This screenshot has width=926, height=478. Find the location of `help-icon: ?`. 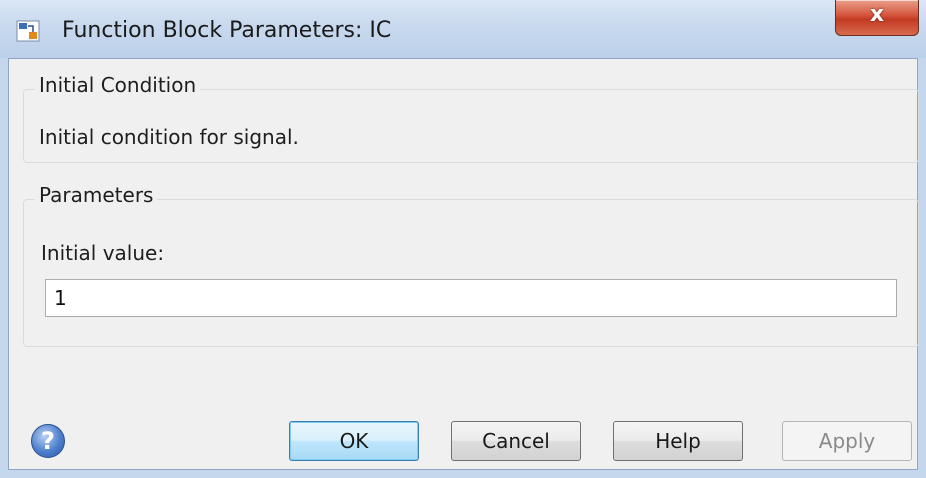

help-icon: ? is located at coordinates (48, 441).